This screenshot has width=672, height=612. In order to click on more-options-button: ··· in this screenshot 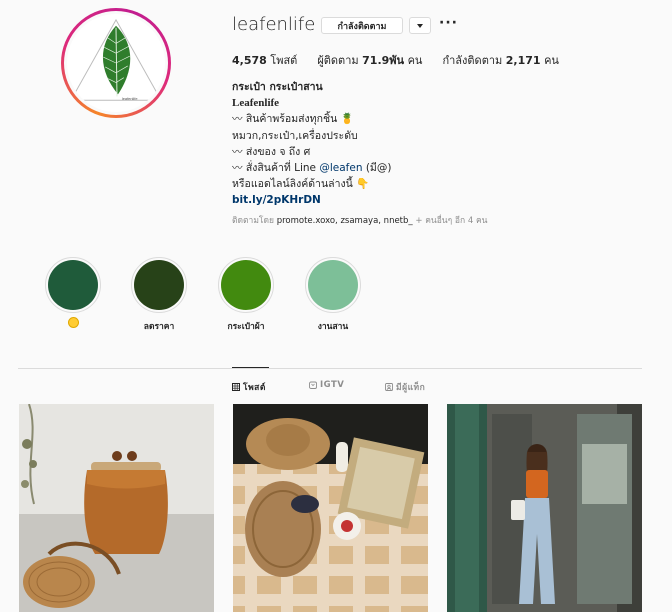, I will do `click(448, 23)`.